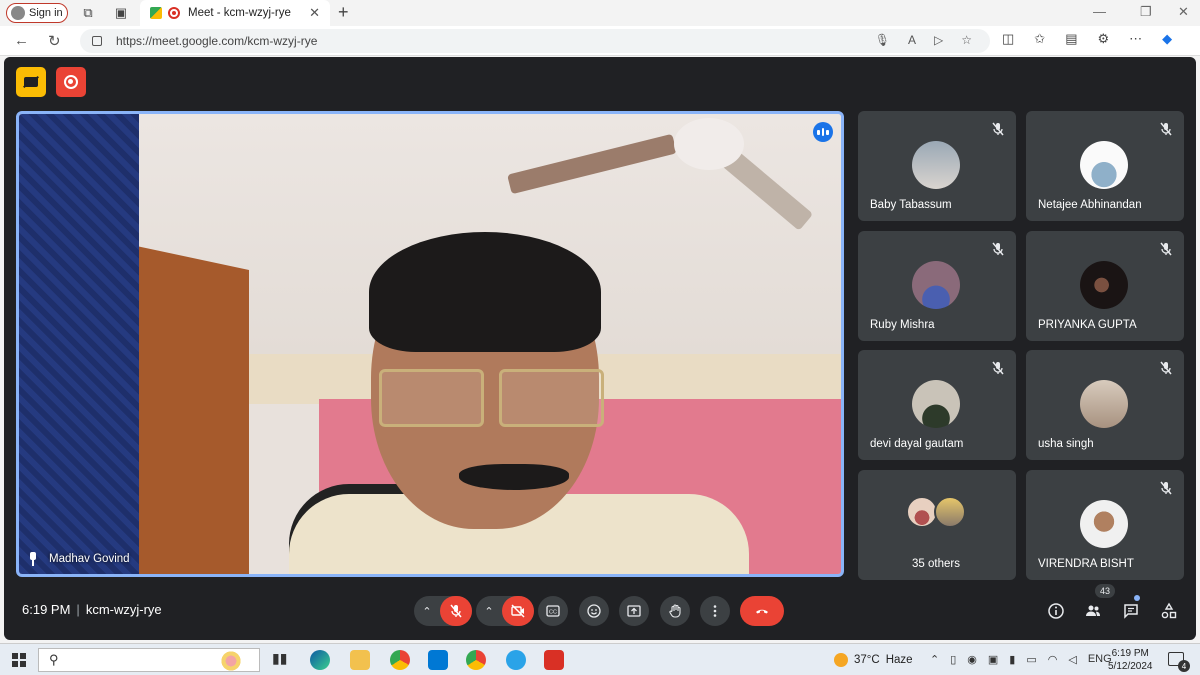  I want to click on video-person-hair, so click(485, 292).